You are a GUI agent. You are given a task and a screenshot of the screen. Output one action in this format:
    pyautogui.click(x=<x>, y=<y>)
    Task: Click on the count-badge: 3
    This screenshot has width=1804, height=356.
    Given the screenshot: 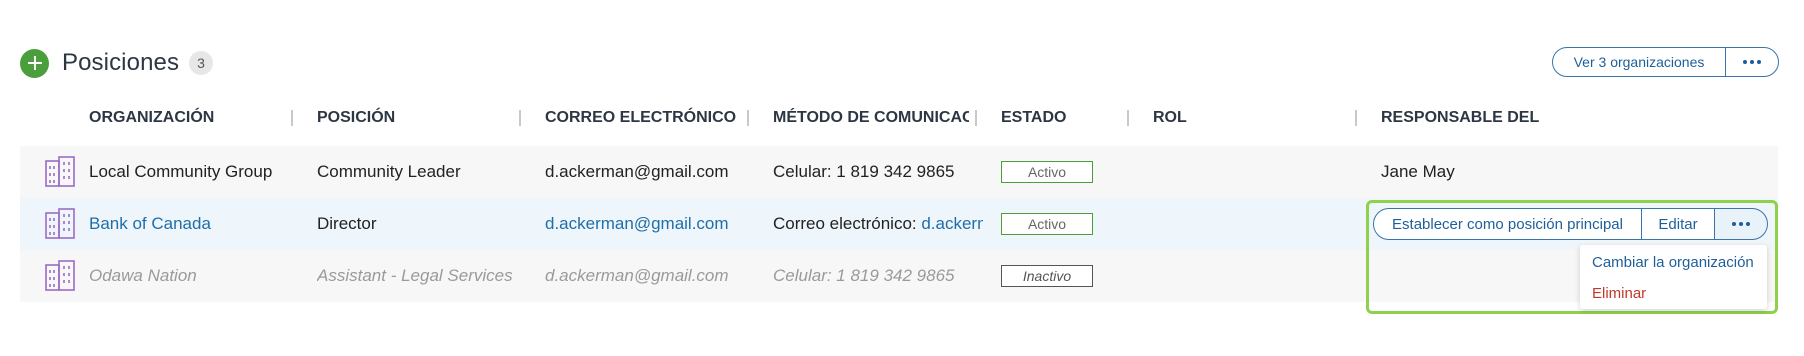 What is the action you would take?
    pyautogui.click(x=201, y=63)
    